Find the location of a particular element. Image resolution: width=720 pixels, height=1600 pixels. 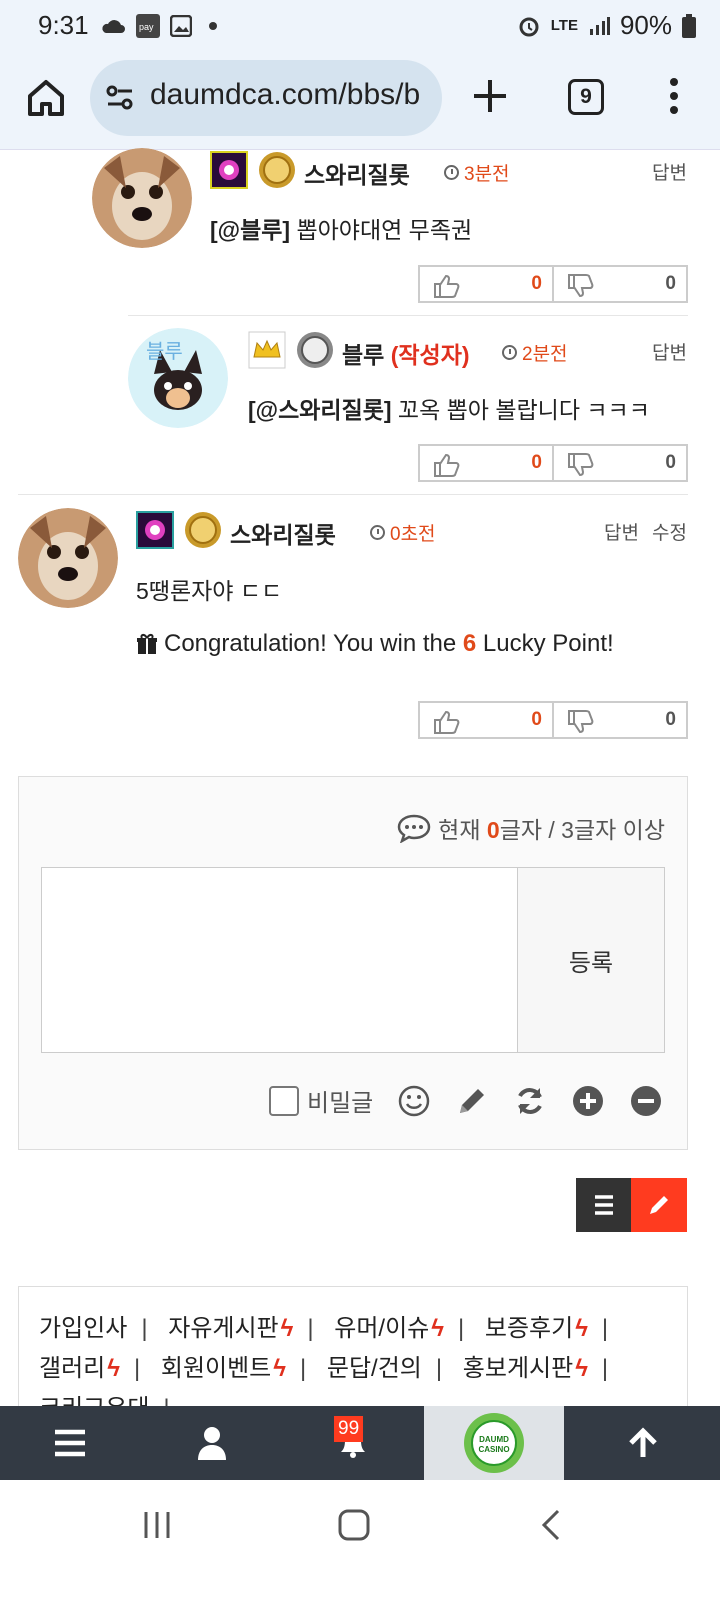

scroll-top-button is located at coordinates (643, 1443).